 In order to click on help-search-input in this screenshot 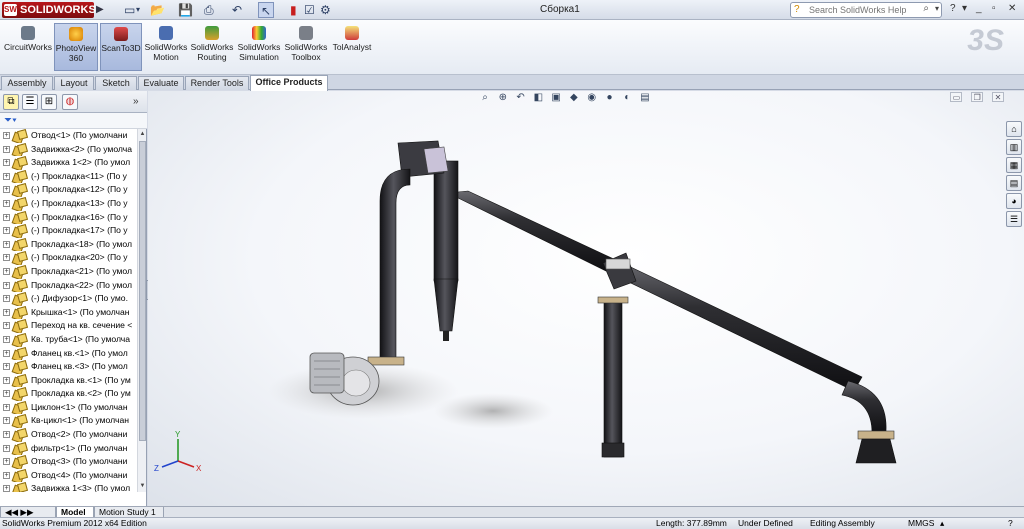, I will do `click(864, 10)`.